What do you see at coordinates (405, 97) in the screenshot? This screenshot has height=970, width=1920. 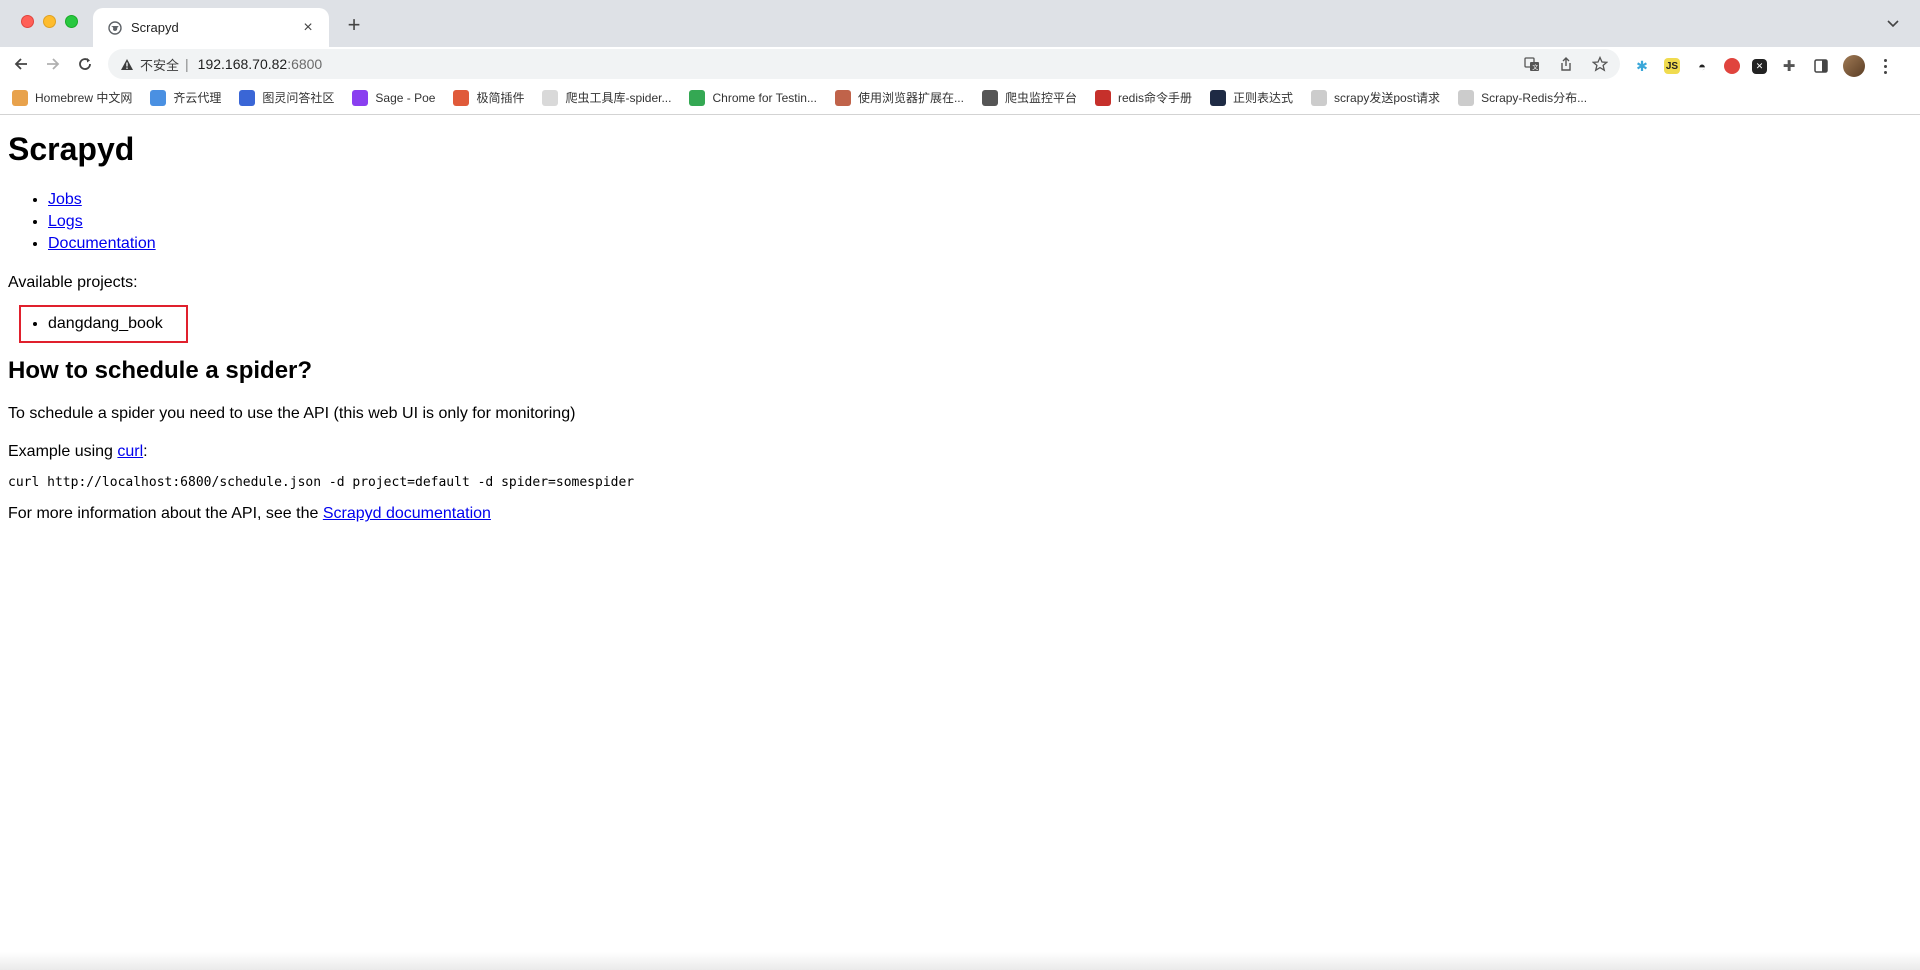 I see `bookmark-label: Sage - Poe` at bounding box center [405, 97].